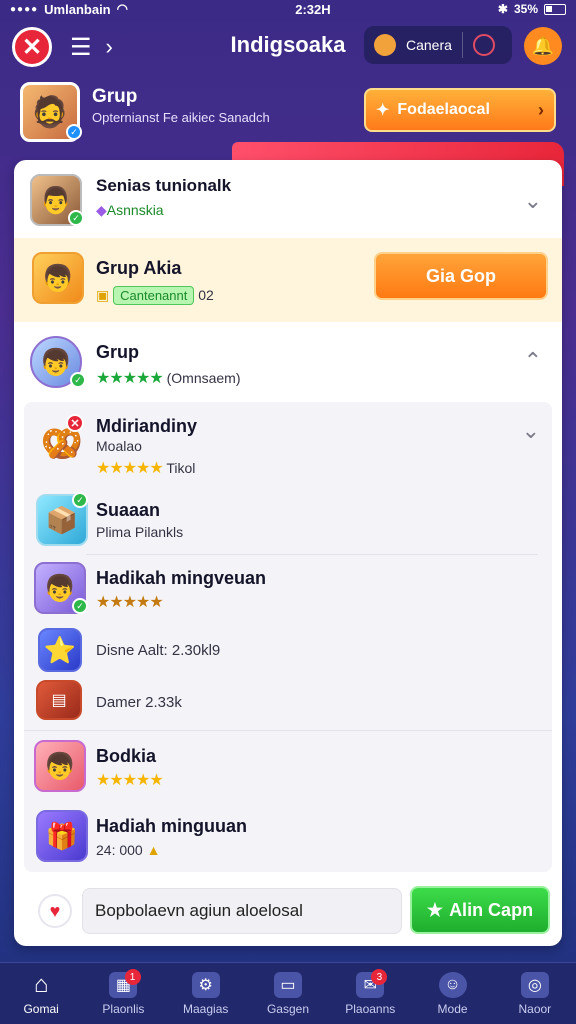 The image size is (576, 1024). What do you see at coordinates (74, 132) in the screenshot?
I see `verified-icon: ✓` at bounding box center [74, 132].